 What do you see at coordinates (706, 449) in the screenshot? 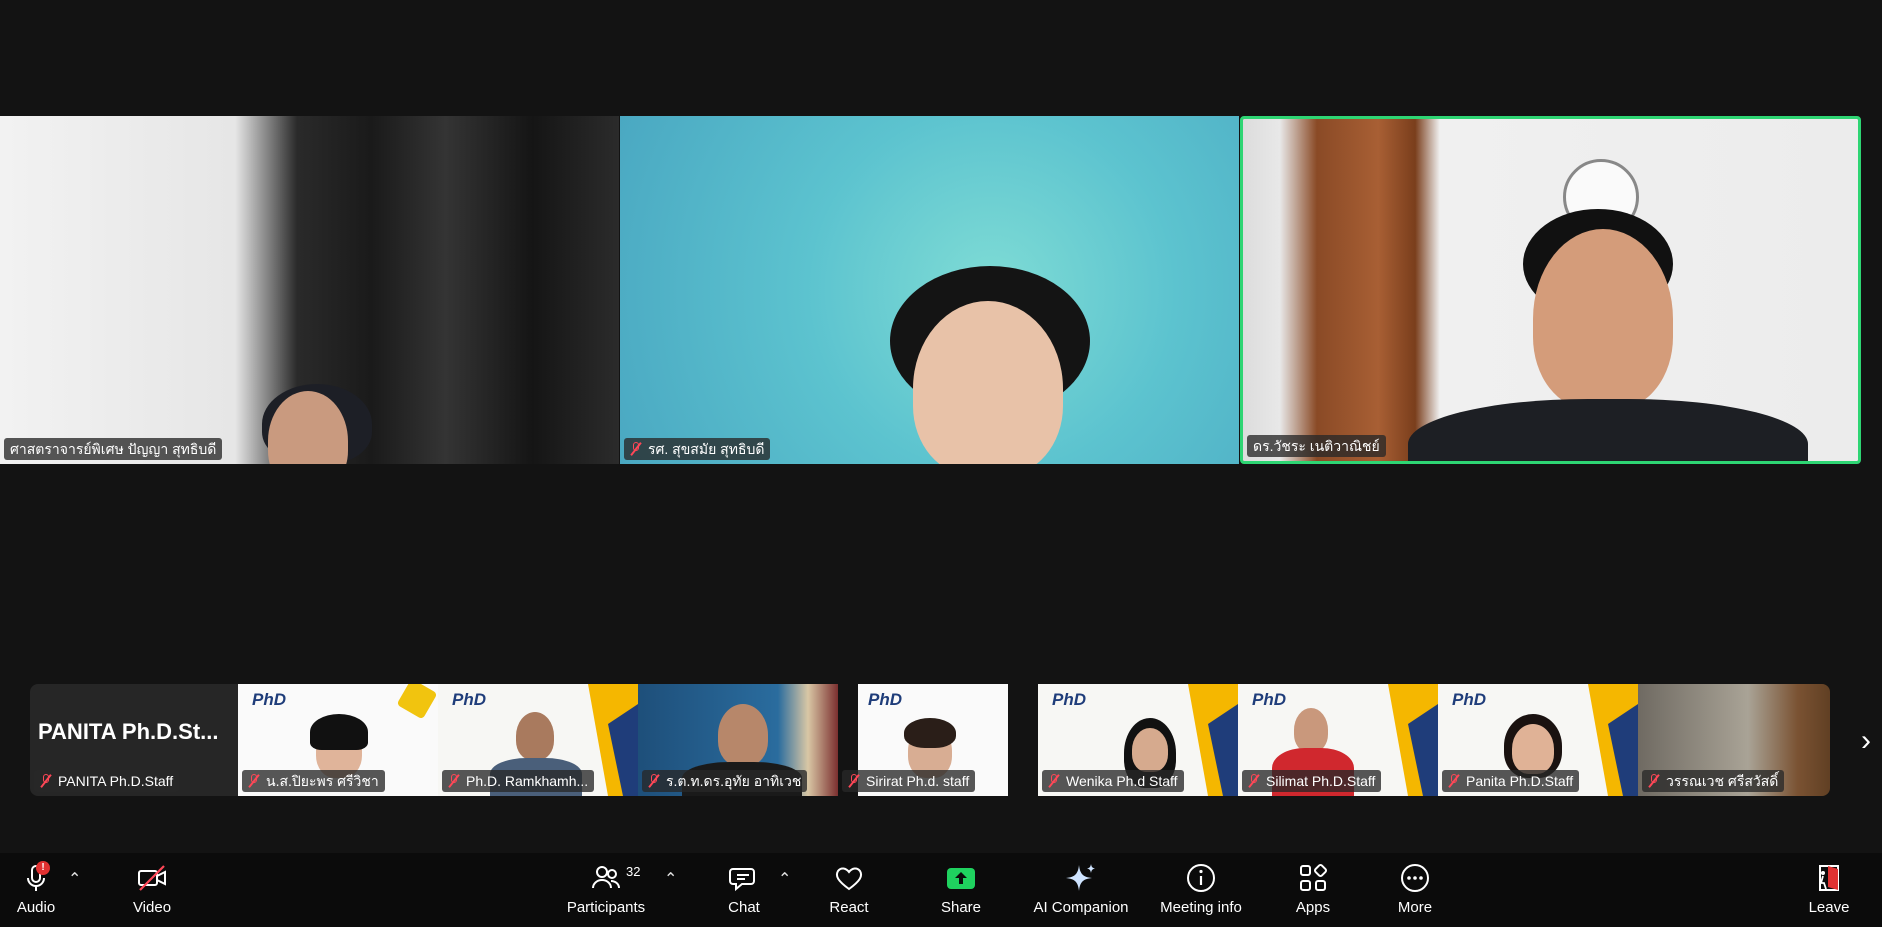
I see `participant-name: รศ. สุขสมัย สุทธิบดี` at bounding box center [706, 449].